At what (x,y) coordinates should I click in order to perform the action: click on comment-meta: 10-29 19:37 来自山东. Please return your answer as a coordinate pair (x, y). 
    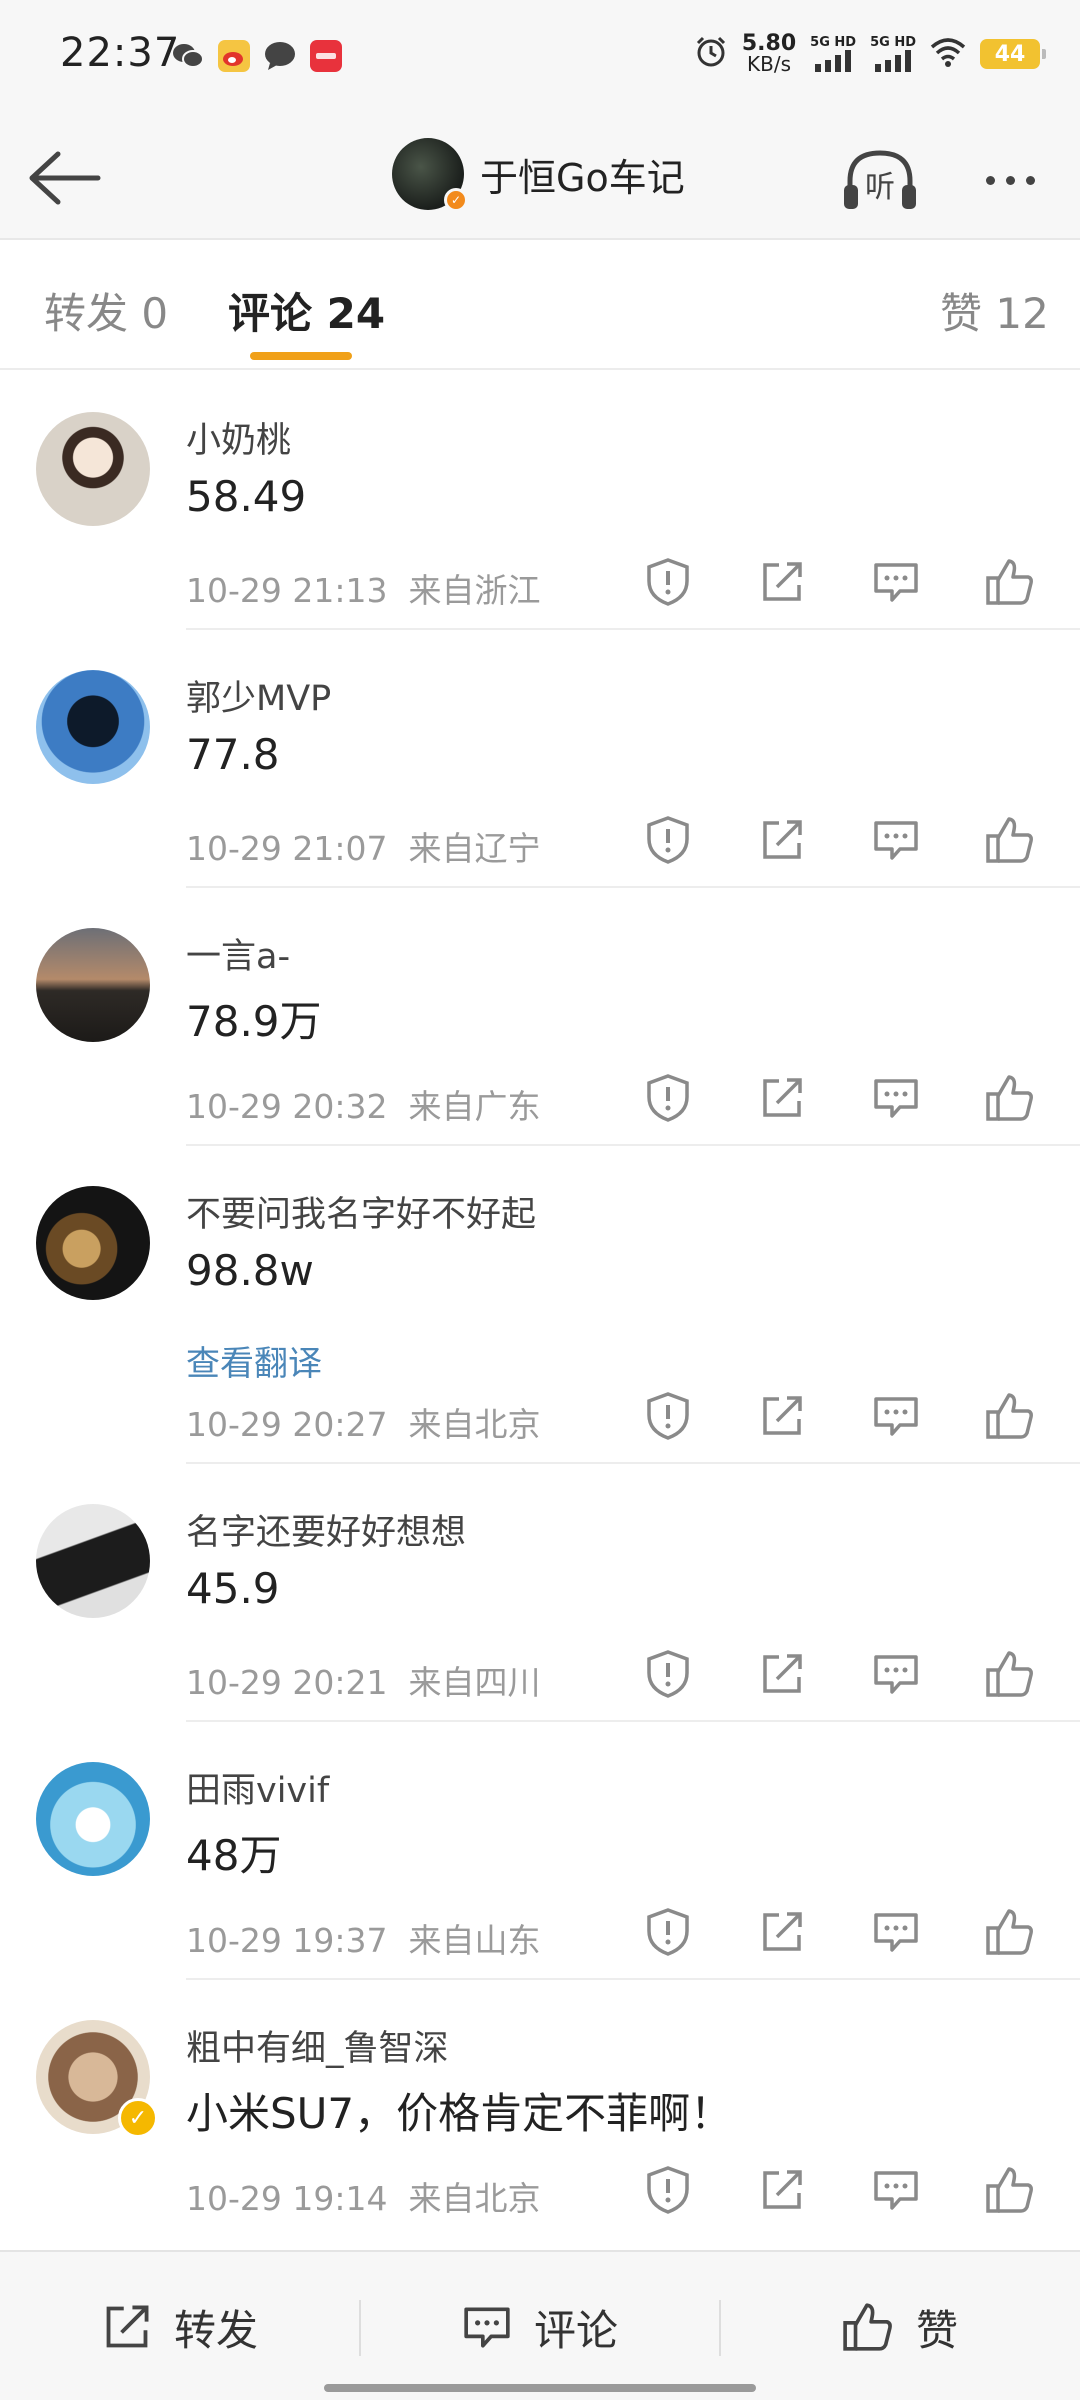
    Looking at the image, I should click on (363, 1938).